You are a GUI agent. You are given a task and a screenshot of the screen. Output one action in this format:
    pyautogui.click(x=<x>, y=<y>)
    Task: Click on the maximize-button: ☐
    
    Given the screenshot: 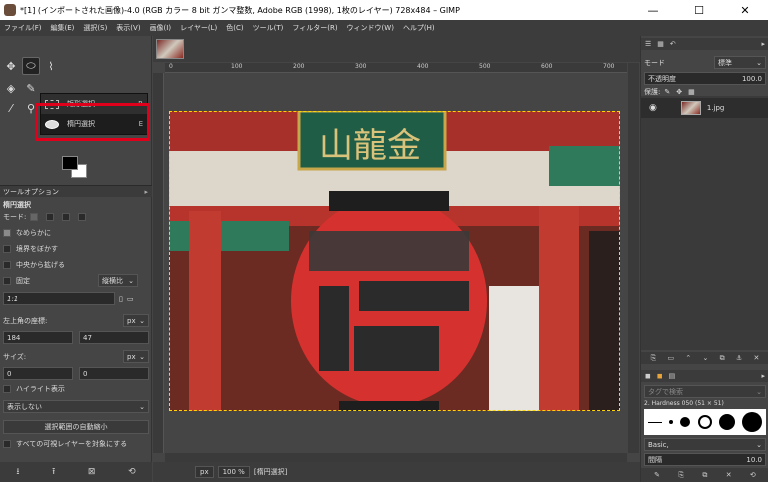 What is the action you would take?
    pyautogui.click(x=699, y=10)
    